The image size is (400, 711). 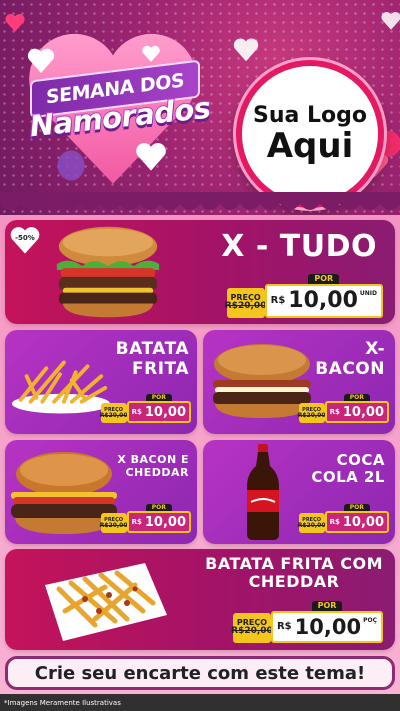 I want to click on fries-image, so click(x=61, y=387).